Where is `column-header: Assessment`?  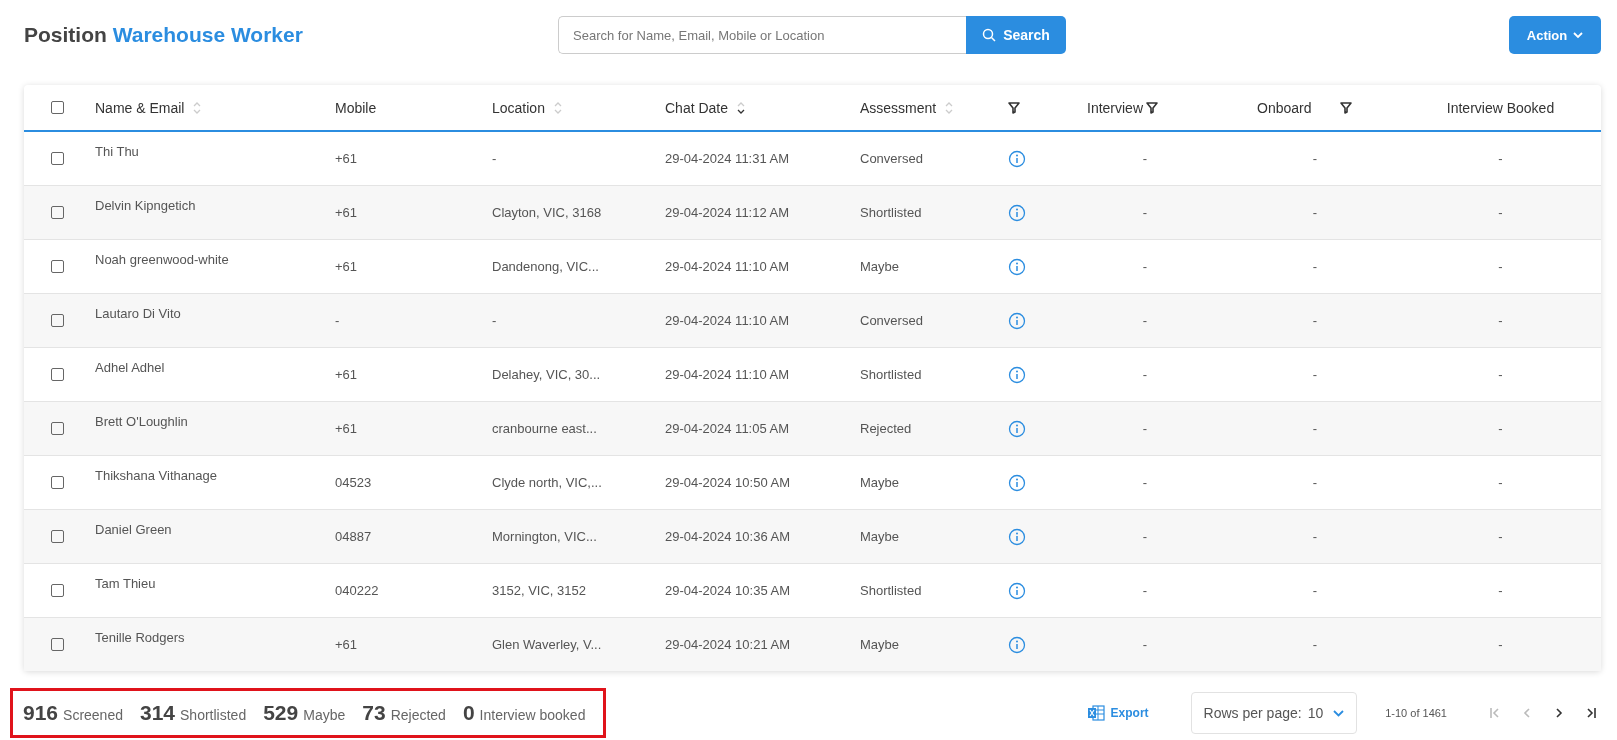
column-header: Assessment is located at coordinates (898, 107).